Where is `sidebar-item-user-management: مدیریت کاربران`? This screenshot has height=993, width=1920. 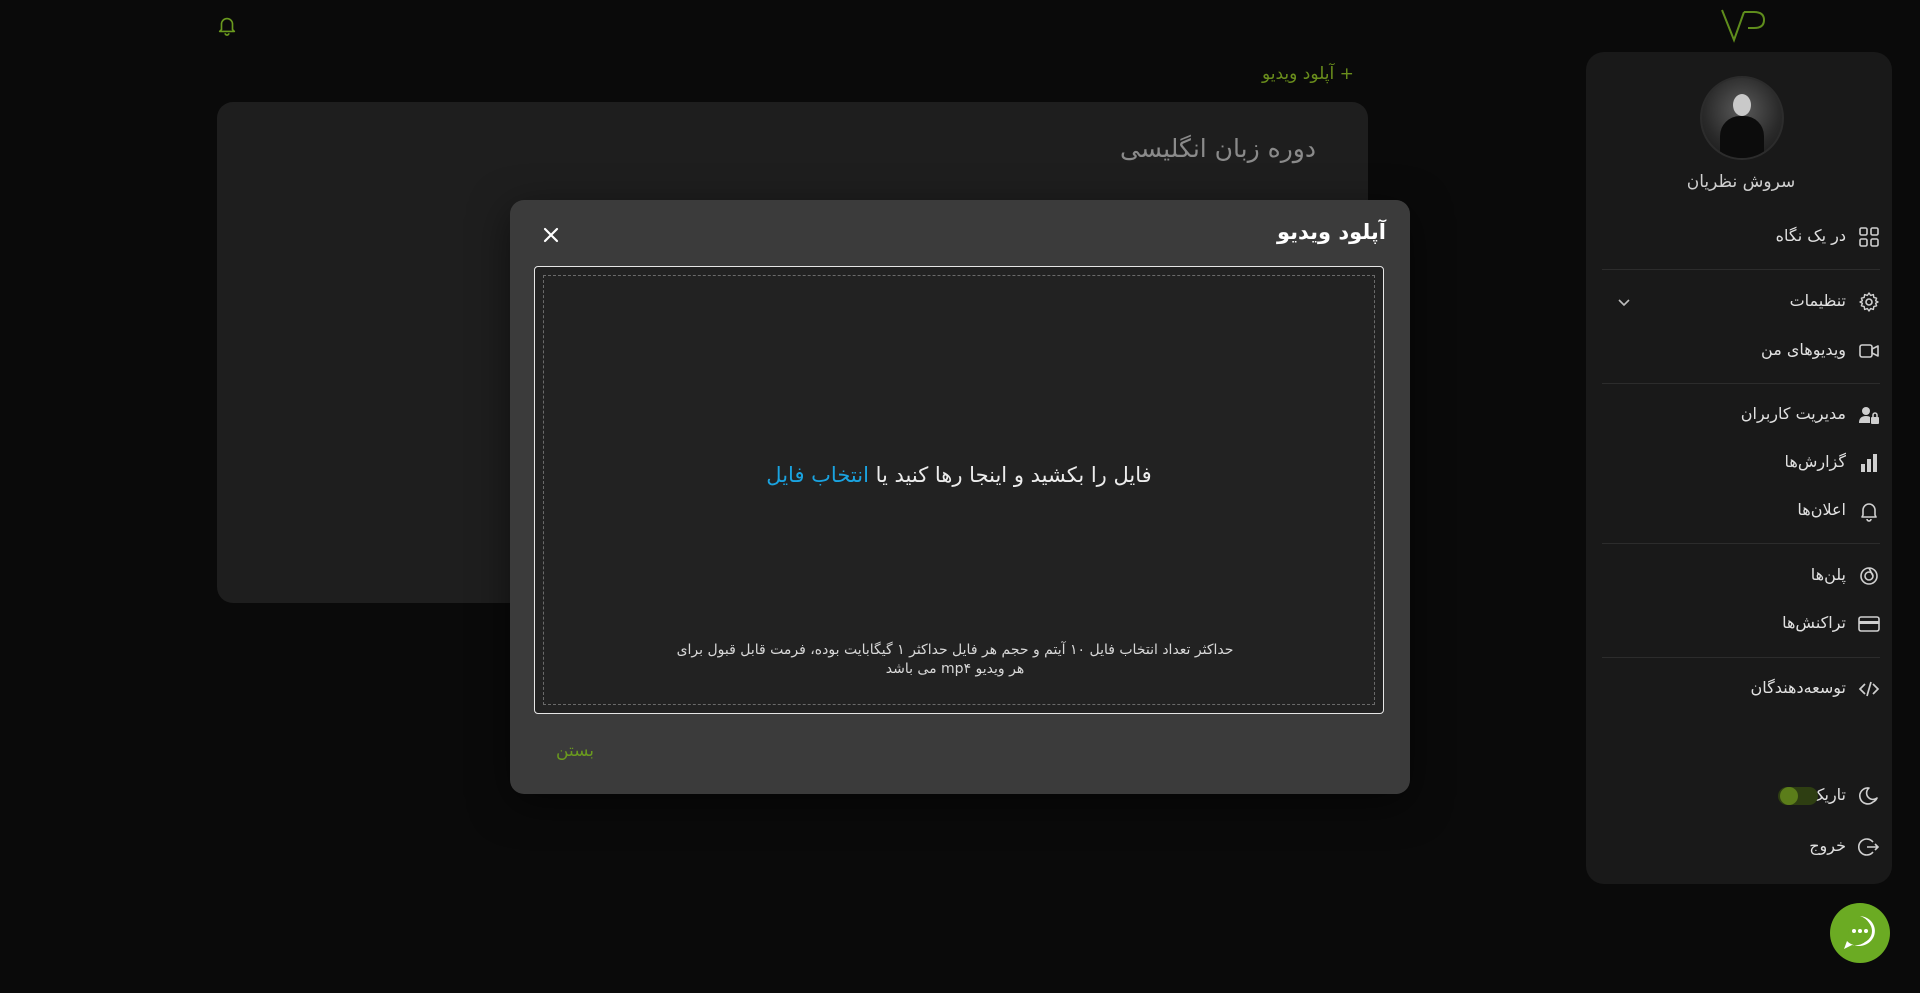 sidebar-item-user-management: مدیریت کاربران is located at coordinates (1741, 415).